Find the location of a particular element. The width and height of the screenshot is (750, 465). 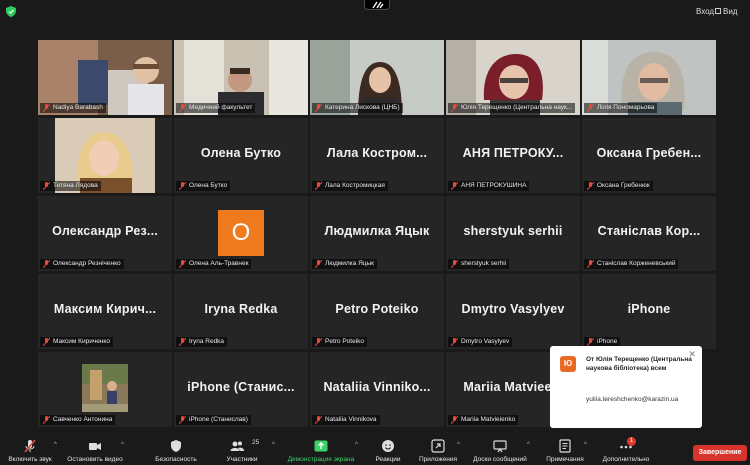

stop-video-button: Остановить видео is located at coordinates (95, 449).